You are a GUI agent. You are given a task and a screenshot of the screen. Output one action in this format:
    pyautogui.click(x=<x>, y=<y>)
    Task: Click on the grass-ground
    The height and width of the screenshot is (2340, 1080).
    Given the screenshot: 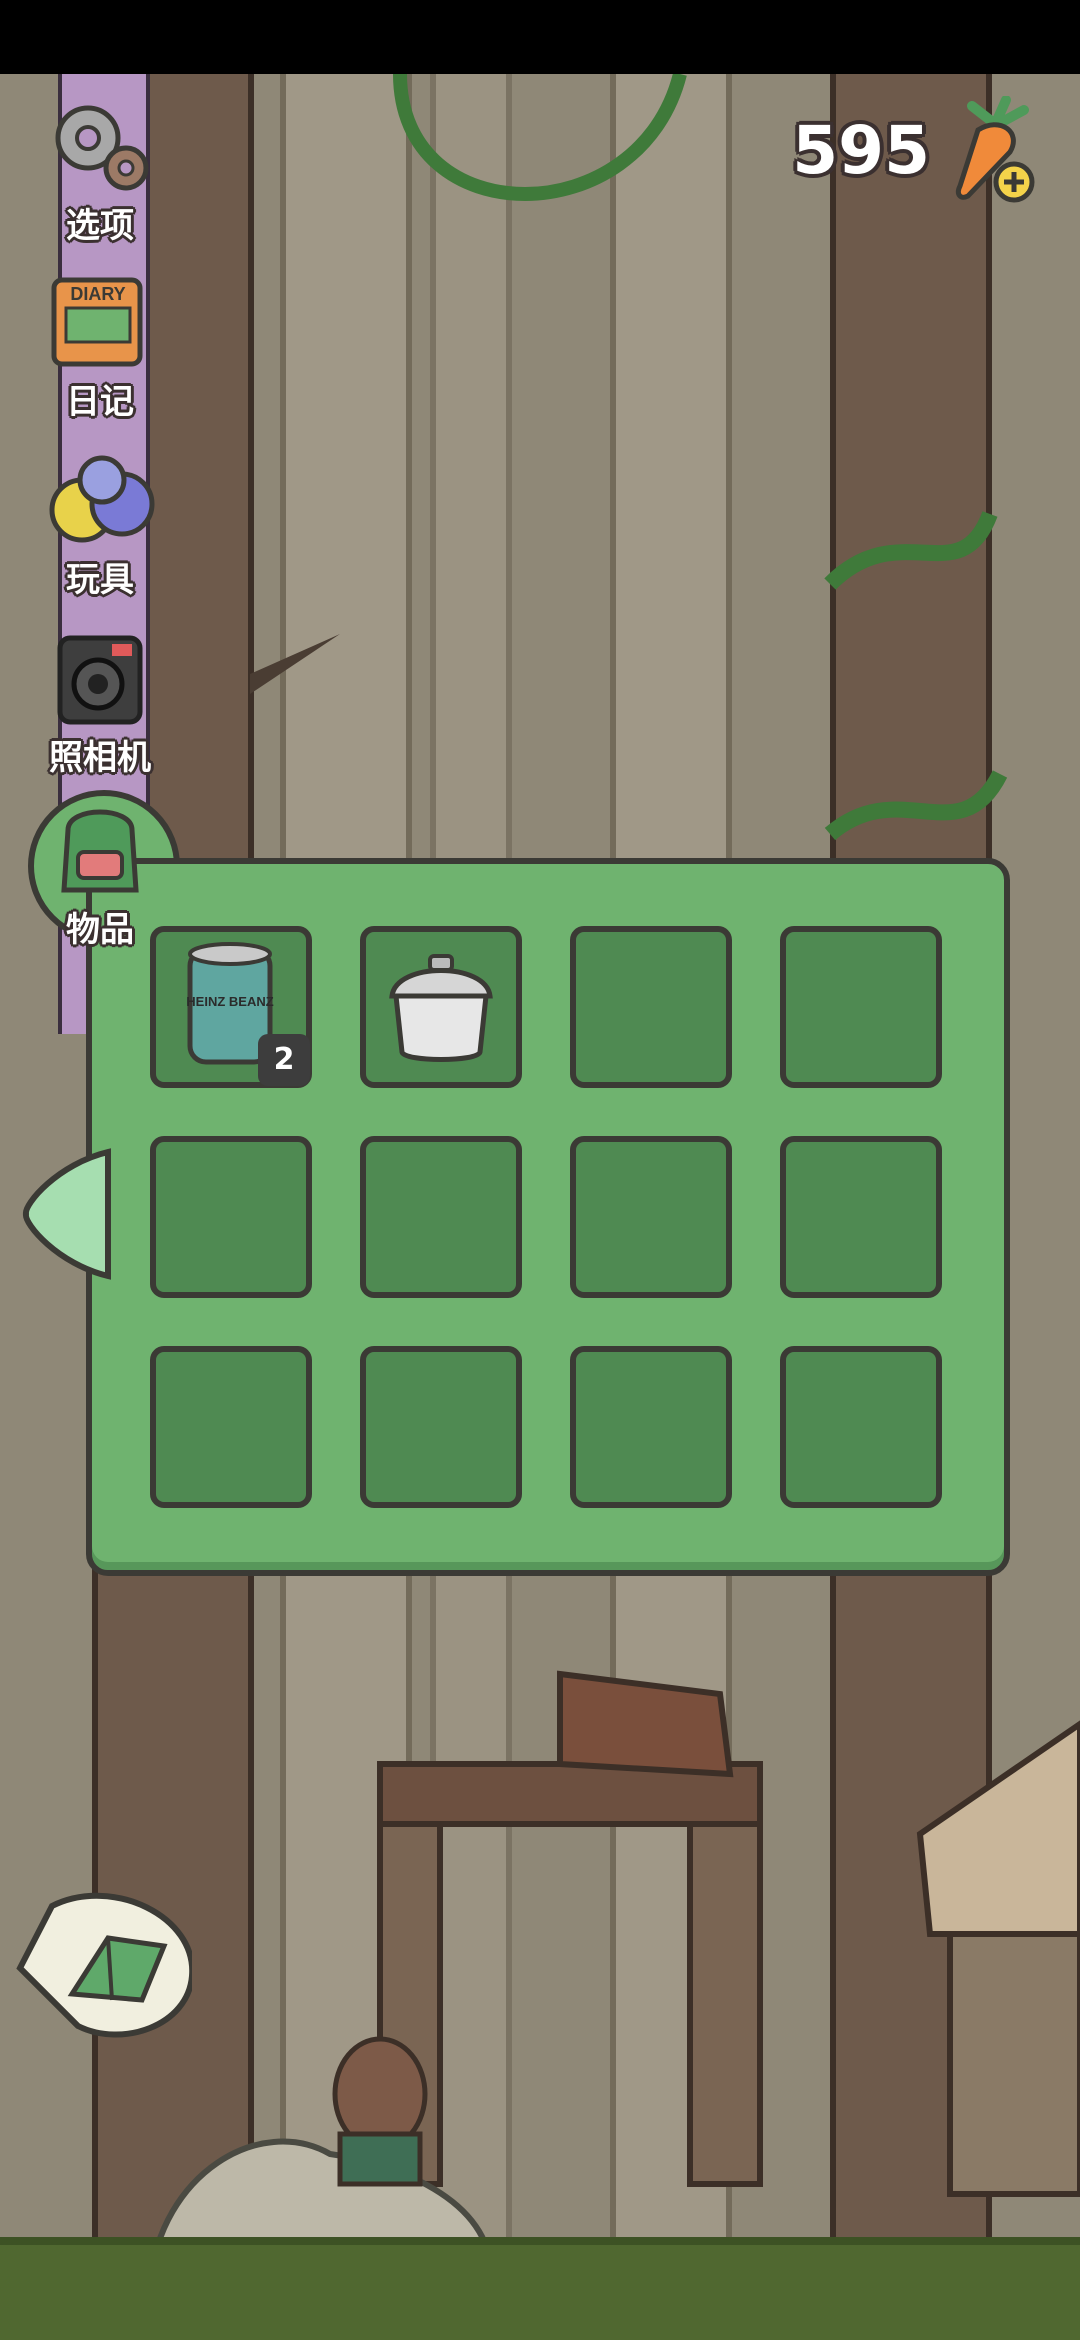 What is the action you would take?
    pyautogui.click(x=540, y=2288)
    